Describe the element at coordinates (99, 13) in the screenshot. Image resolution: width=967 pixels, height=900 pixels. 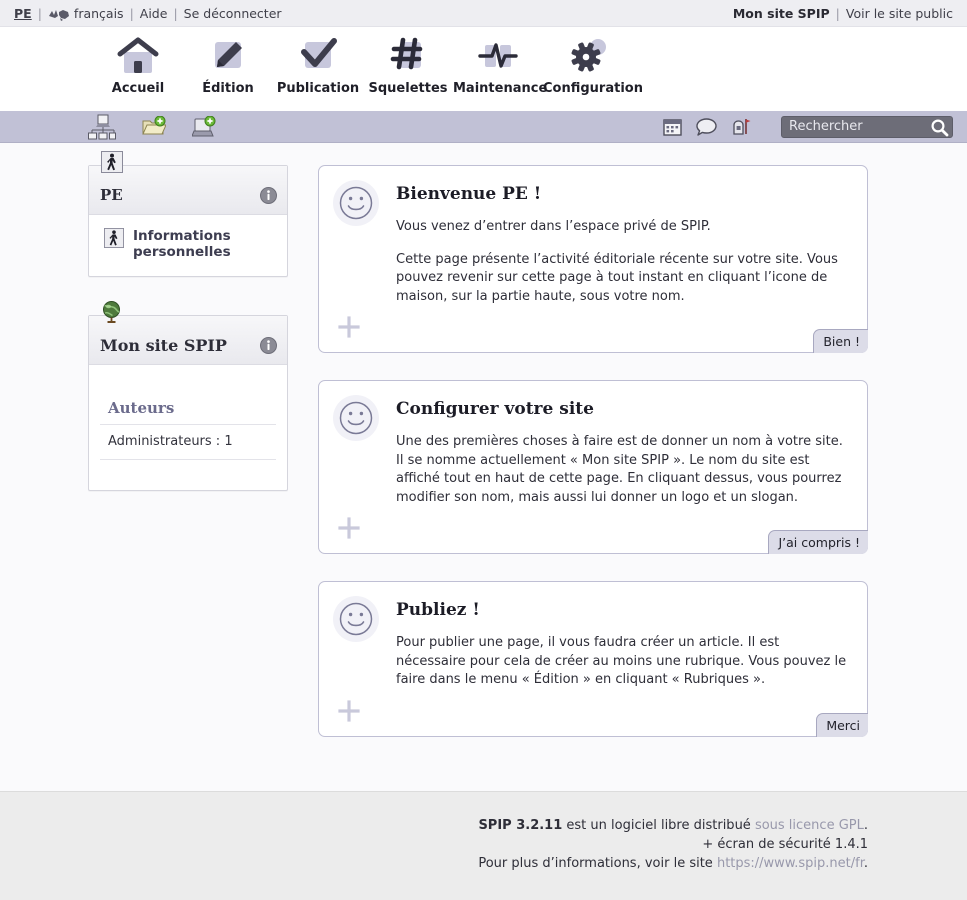
I see `language-link: français` at that location.